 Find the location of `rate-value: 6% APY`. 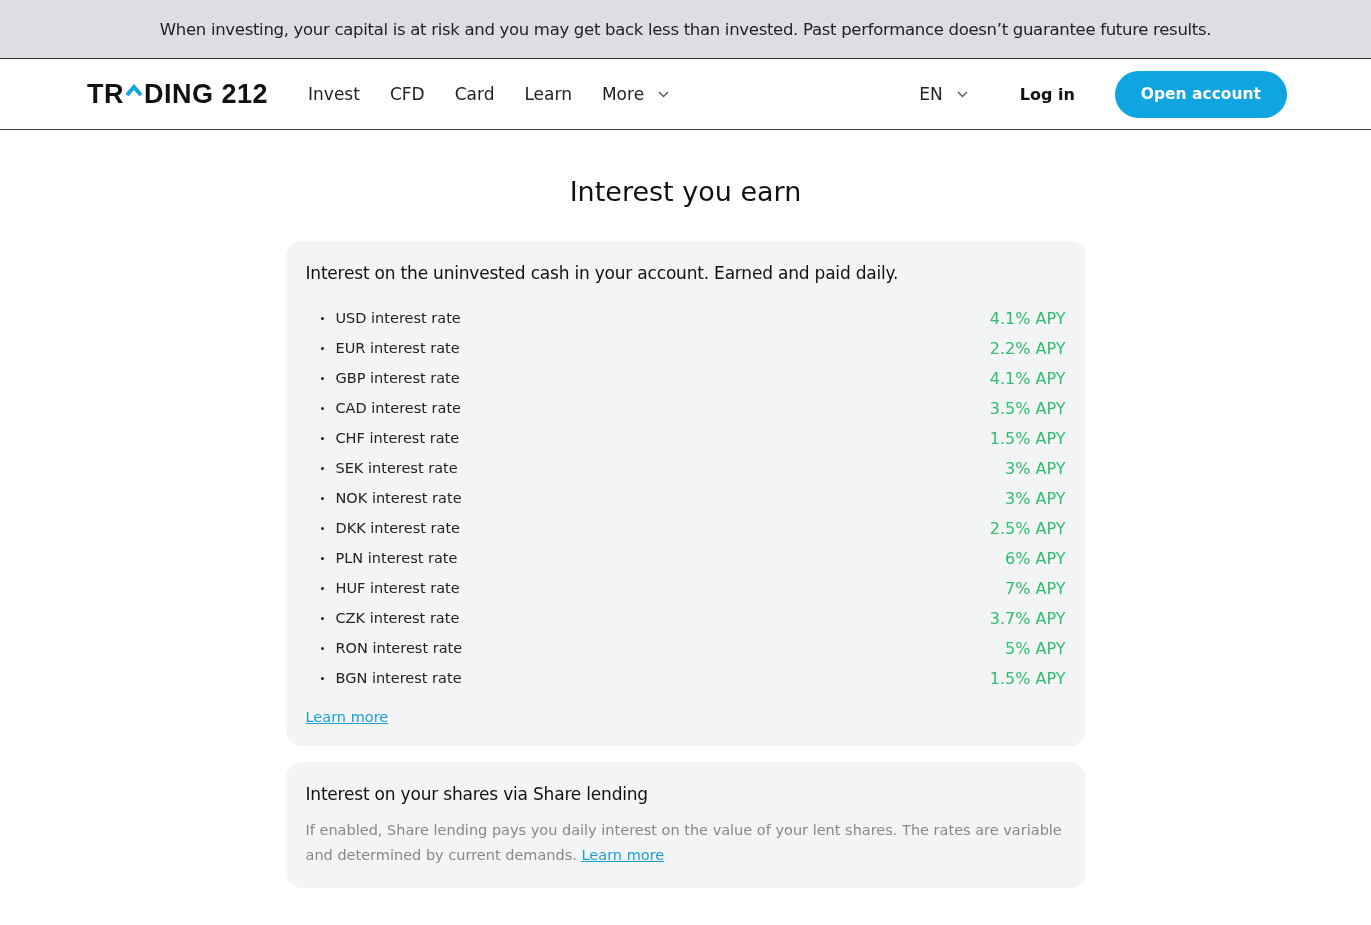

rate-value: 6% APY is located at coordinates (1035, 558).